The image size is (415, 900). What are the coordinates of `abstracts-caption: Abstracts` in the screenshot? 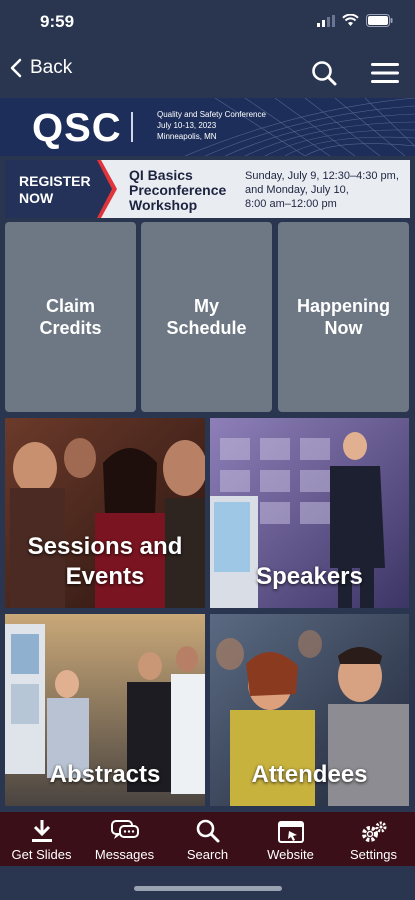 It's located at (105, 774).